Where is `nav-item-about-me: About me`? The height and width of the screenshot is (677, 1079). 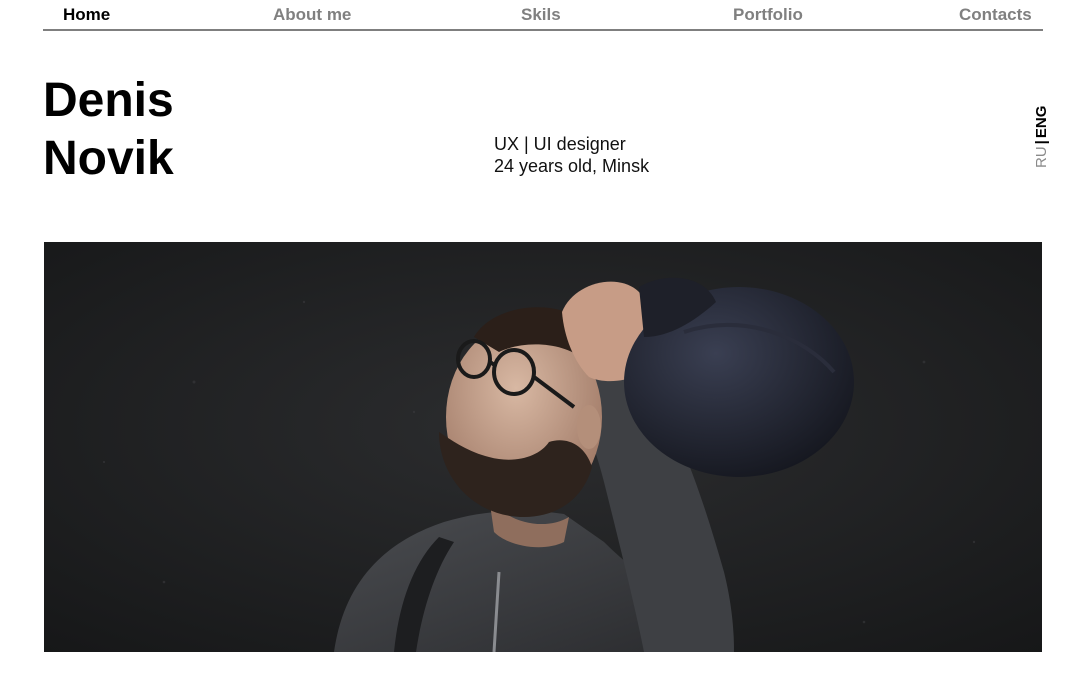
nav-item-about-me: About me is located at coordinates (312, 15).